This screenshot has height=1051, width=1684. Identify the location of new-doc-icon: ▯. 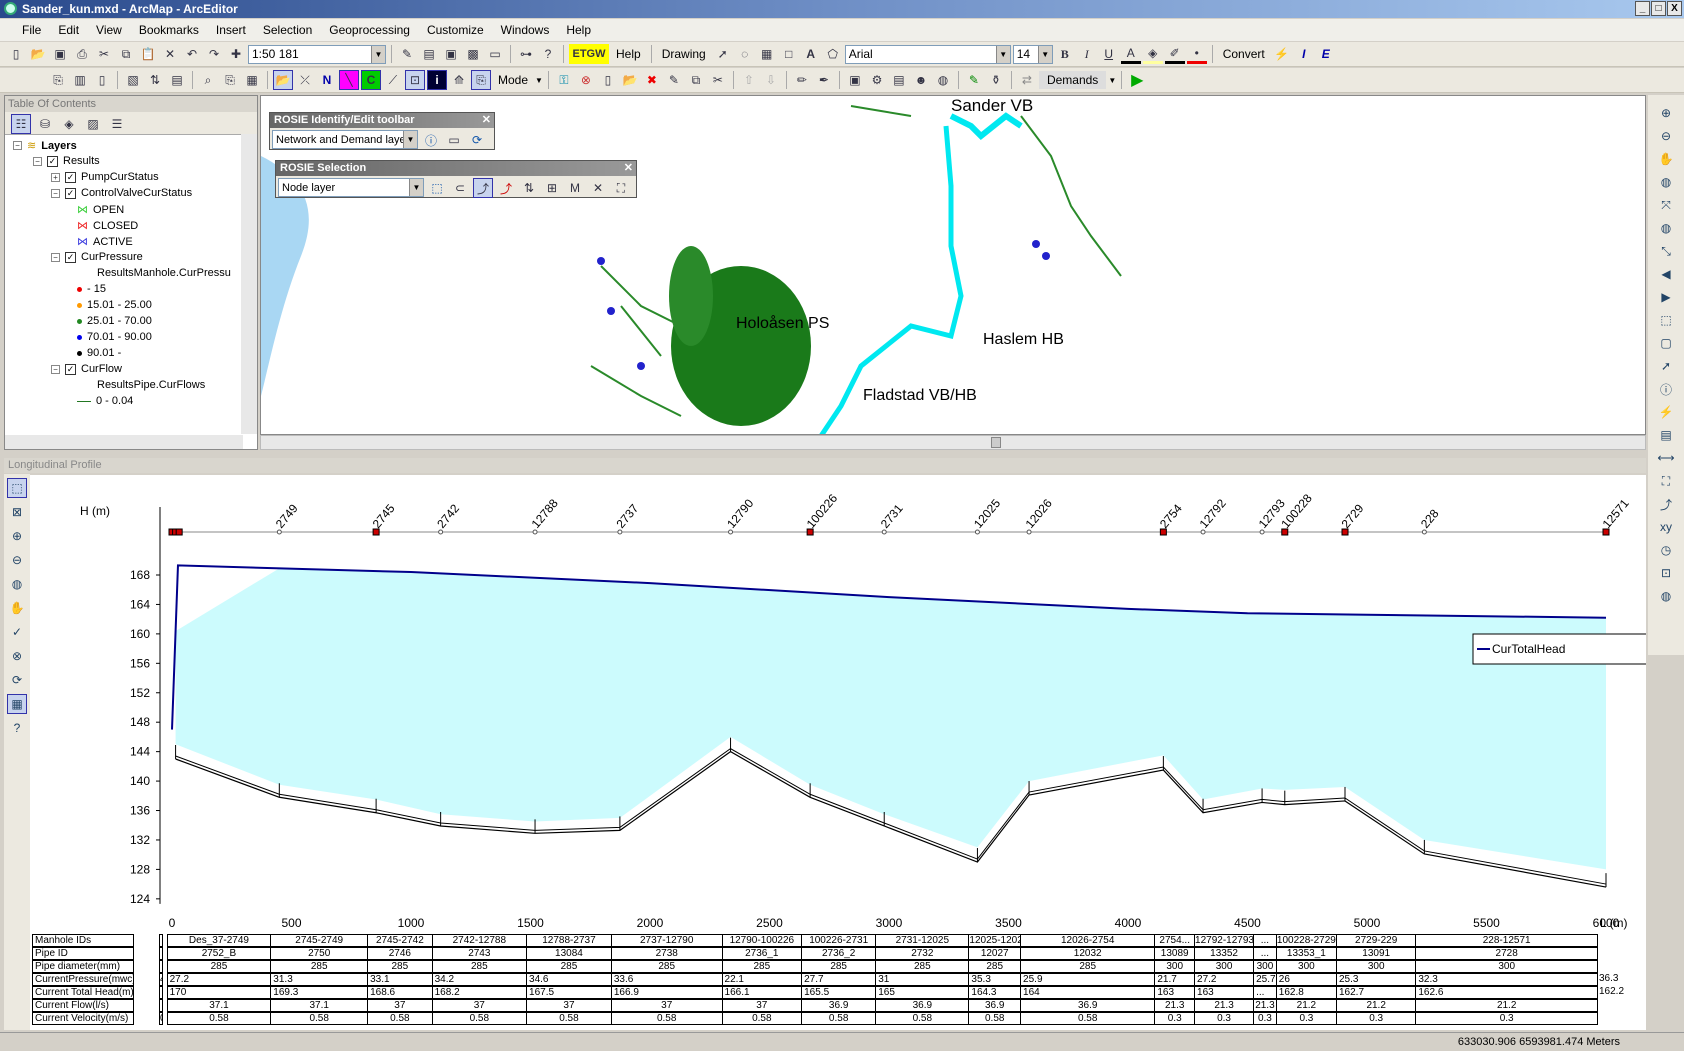
(608, 80).